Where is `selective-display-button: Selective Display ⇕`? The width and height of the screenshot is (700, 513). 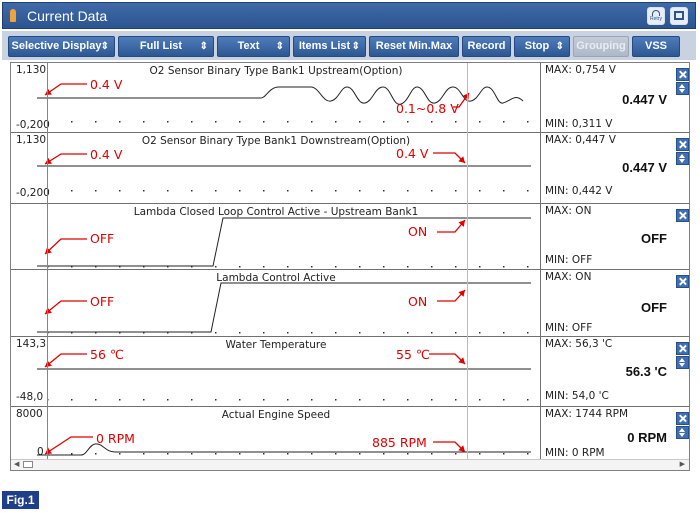 selective-display-button: Selective Display ⇕ is located at coordinates (61, 46).